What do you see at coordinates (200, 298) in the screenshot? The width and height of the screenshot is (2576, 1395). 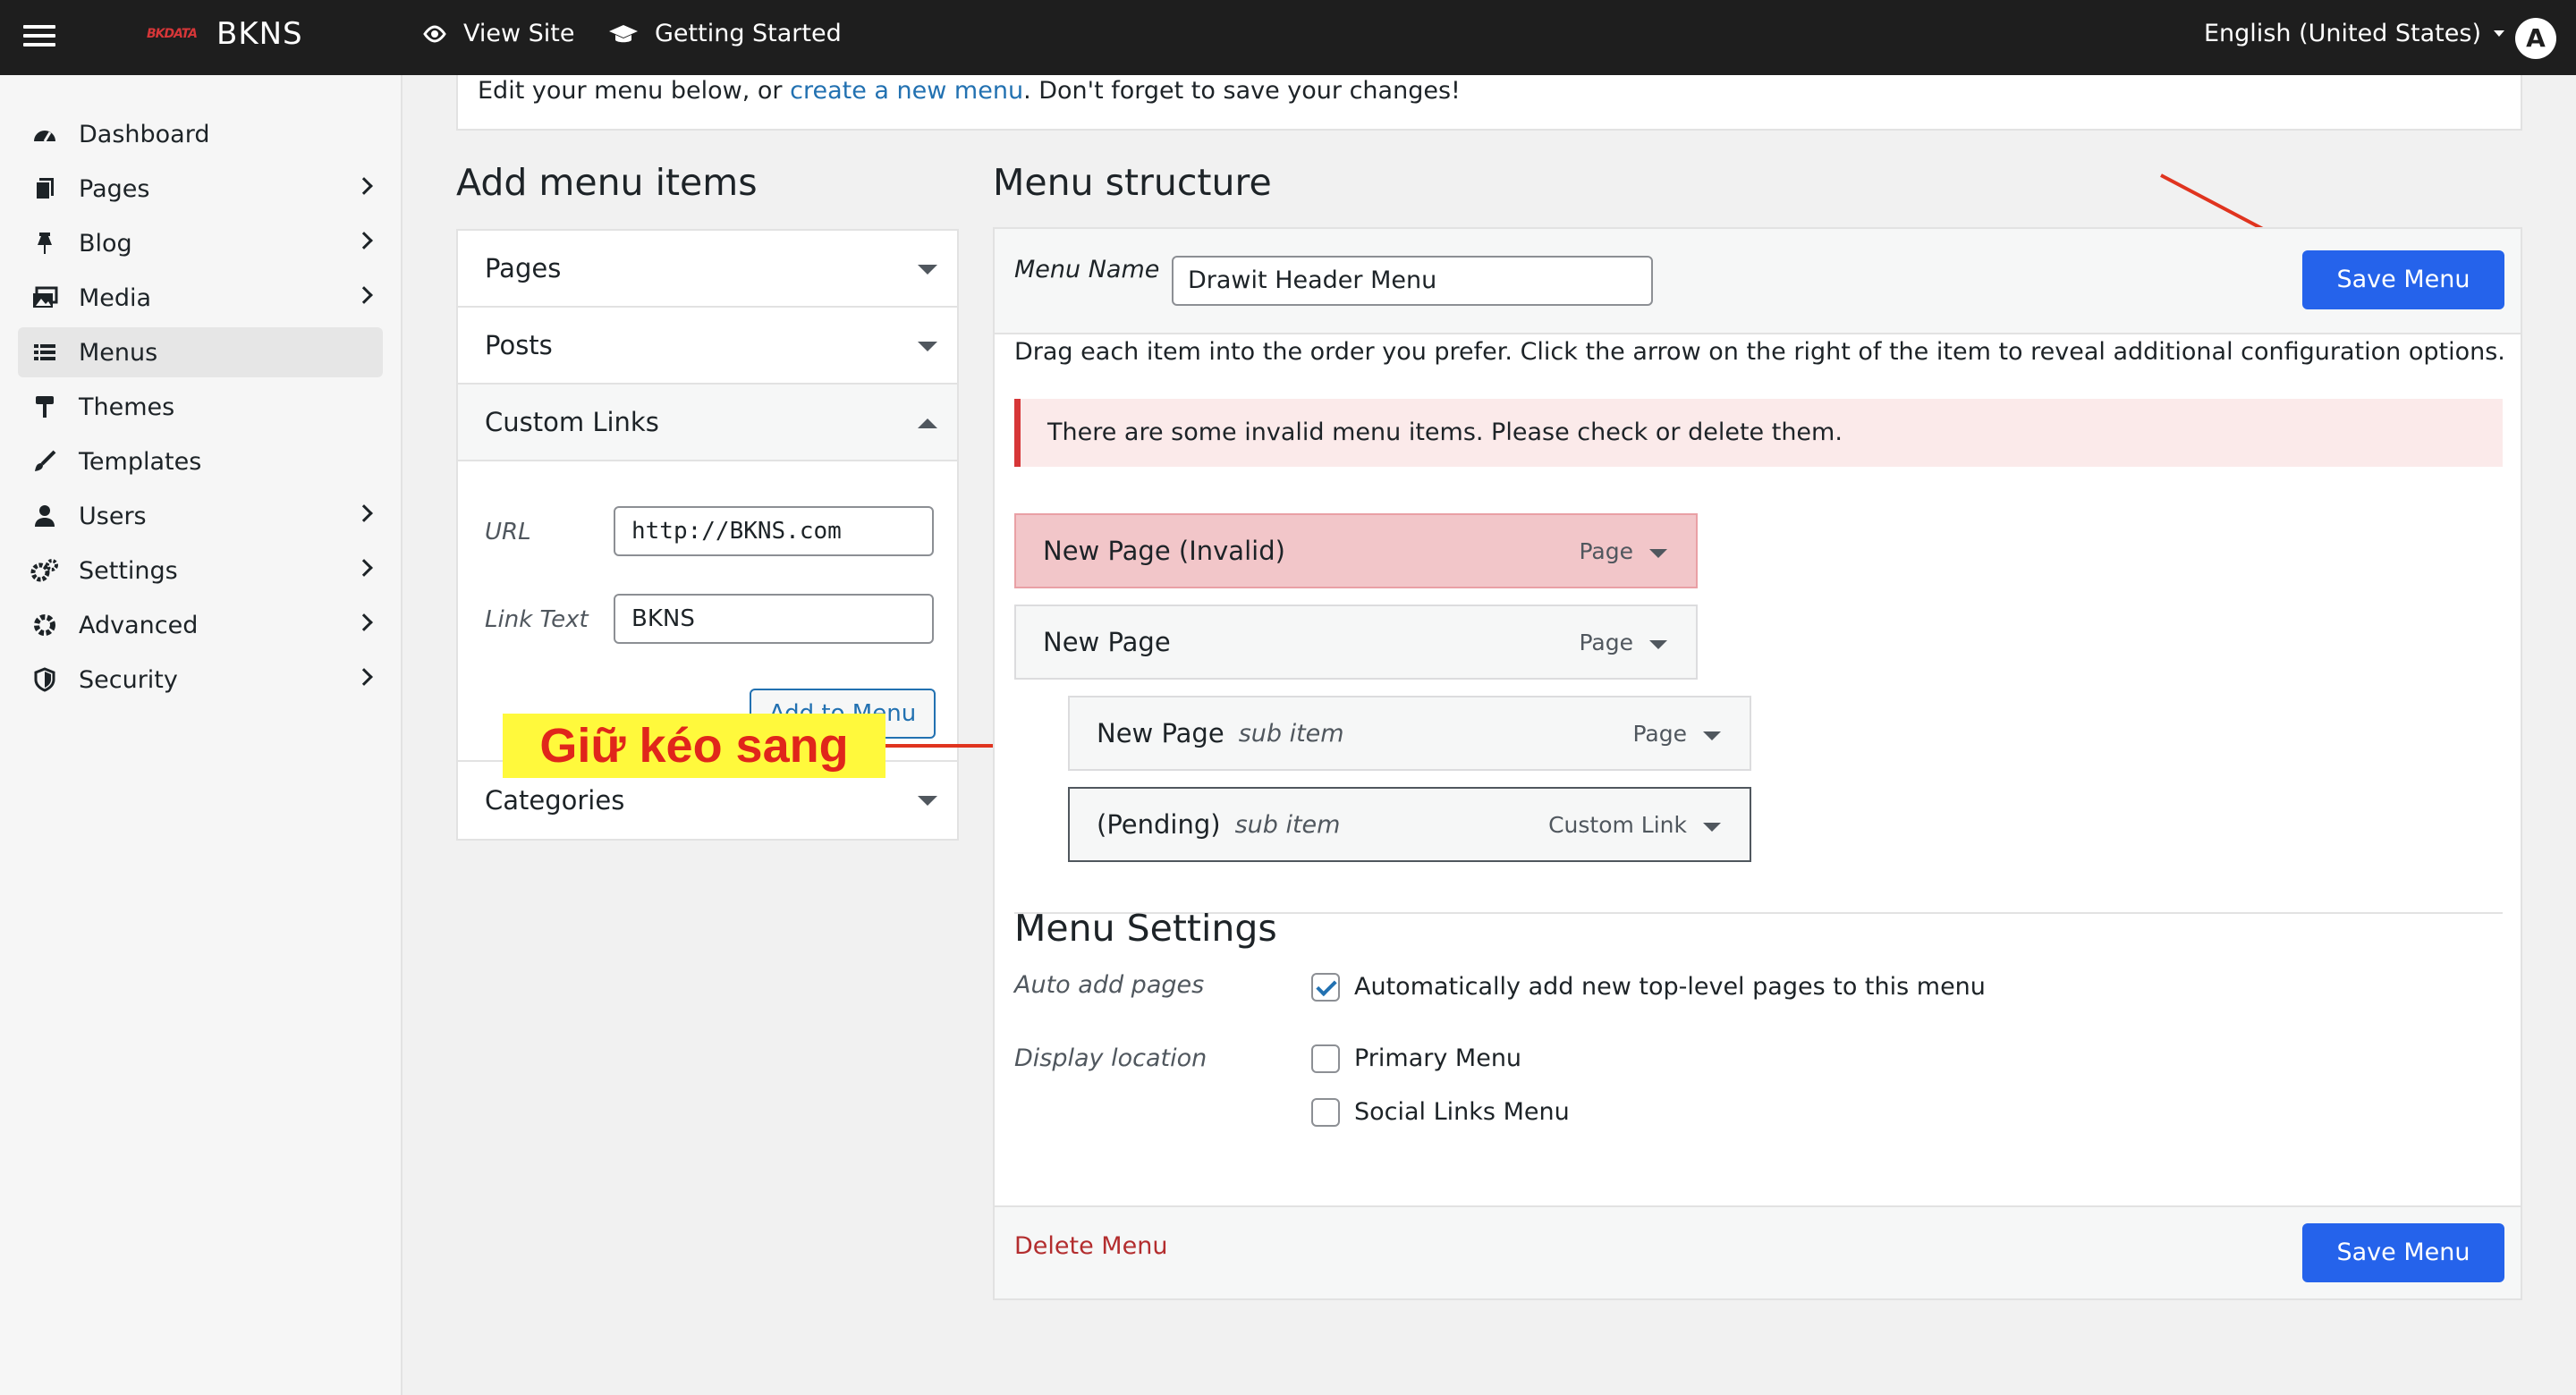 I see `sidebar-item-media: Media` at bounding box center [200, 298].